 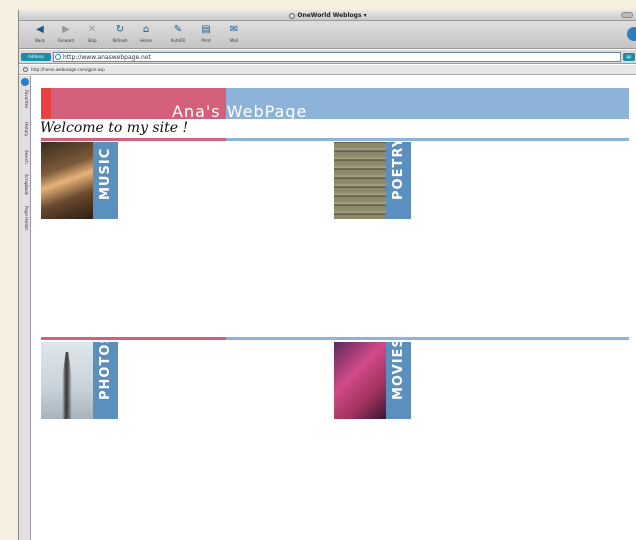 I want to click on address-label: Address, so click(x=36, y=57).